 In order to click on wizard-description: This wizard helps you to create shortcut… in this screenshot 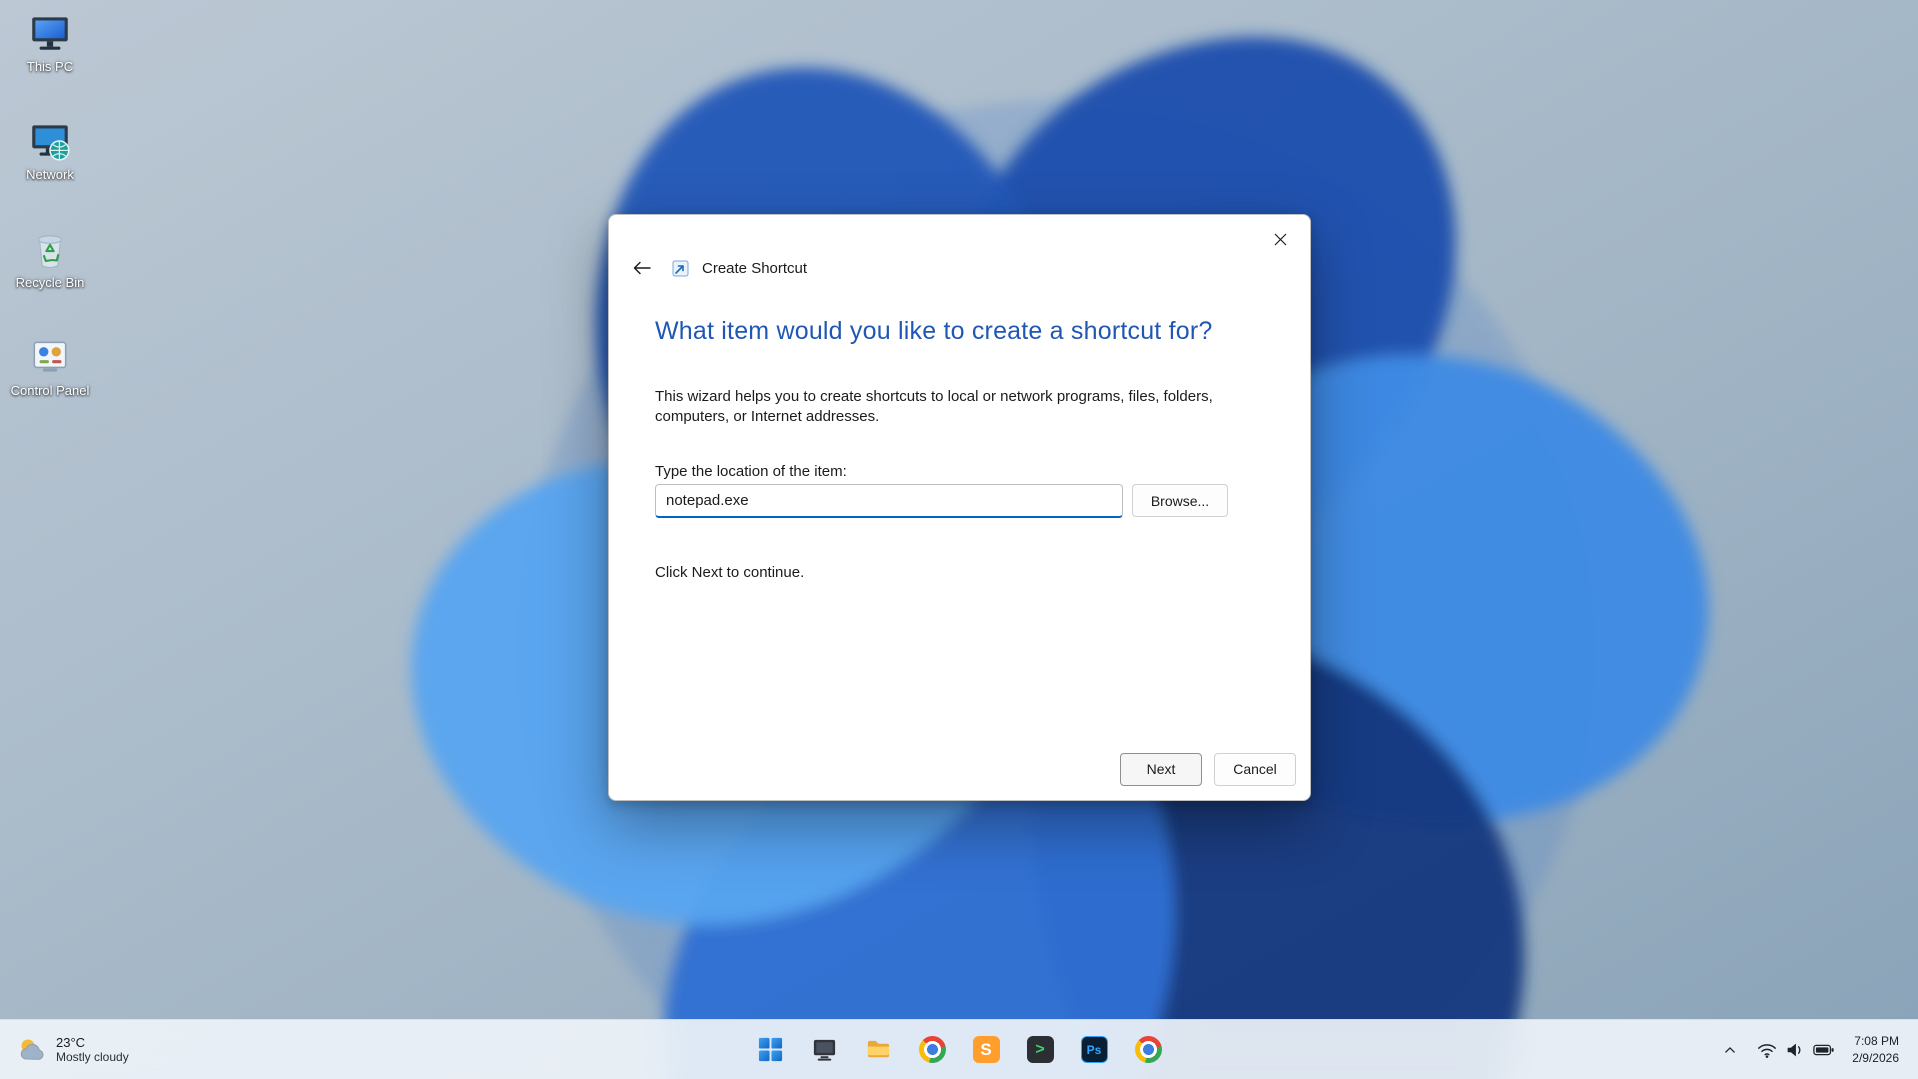, I will do `click(934, 407)`.